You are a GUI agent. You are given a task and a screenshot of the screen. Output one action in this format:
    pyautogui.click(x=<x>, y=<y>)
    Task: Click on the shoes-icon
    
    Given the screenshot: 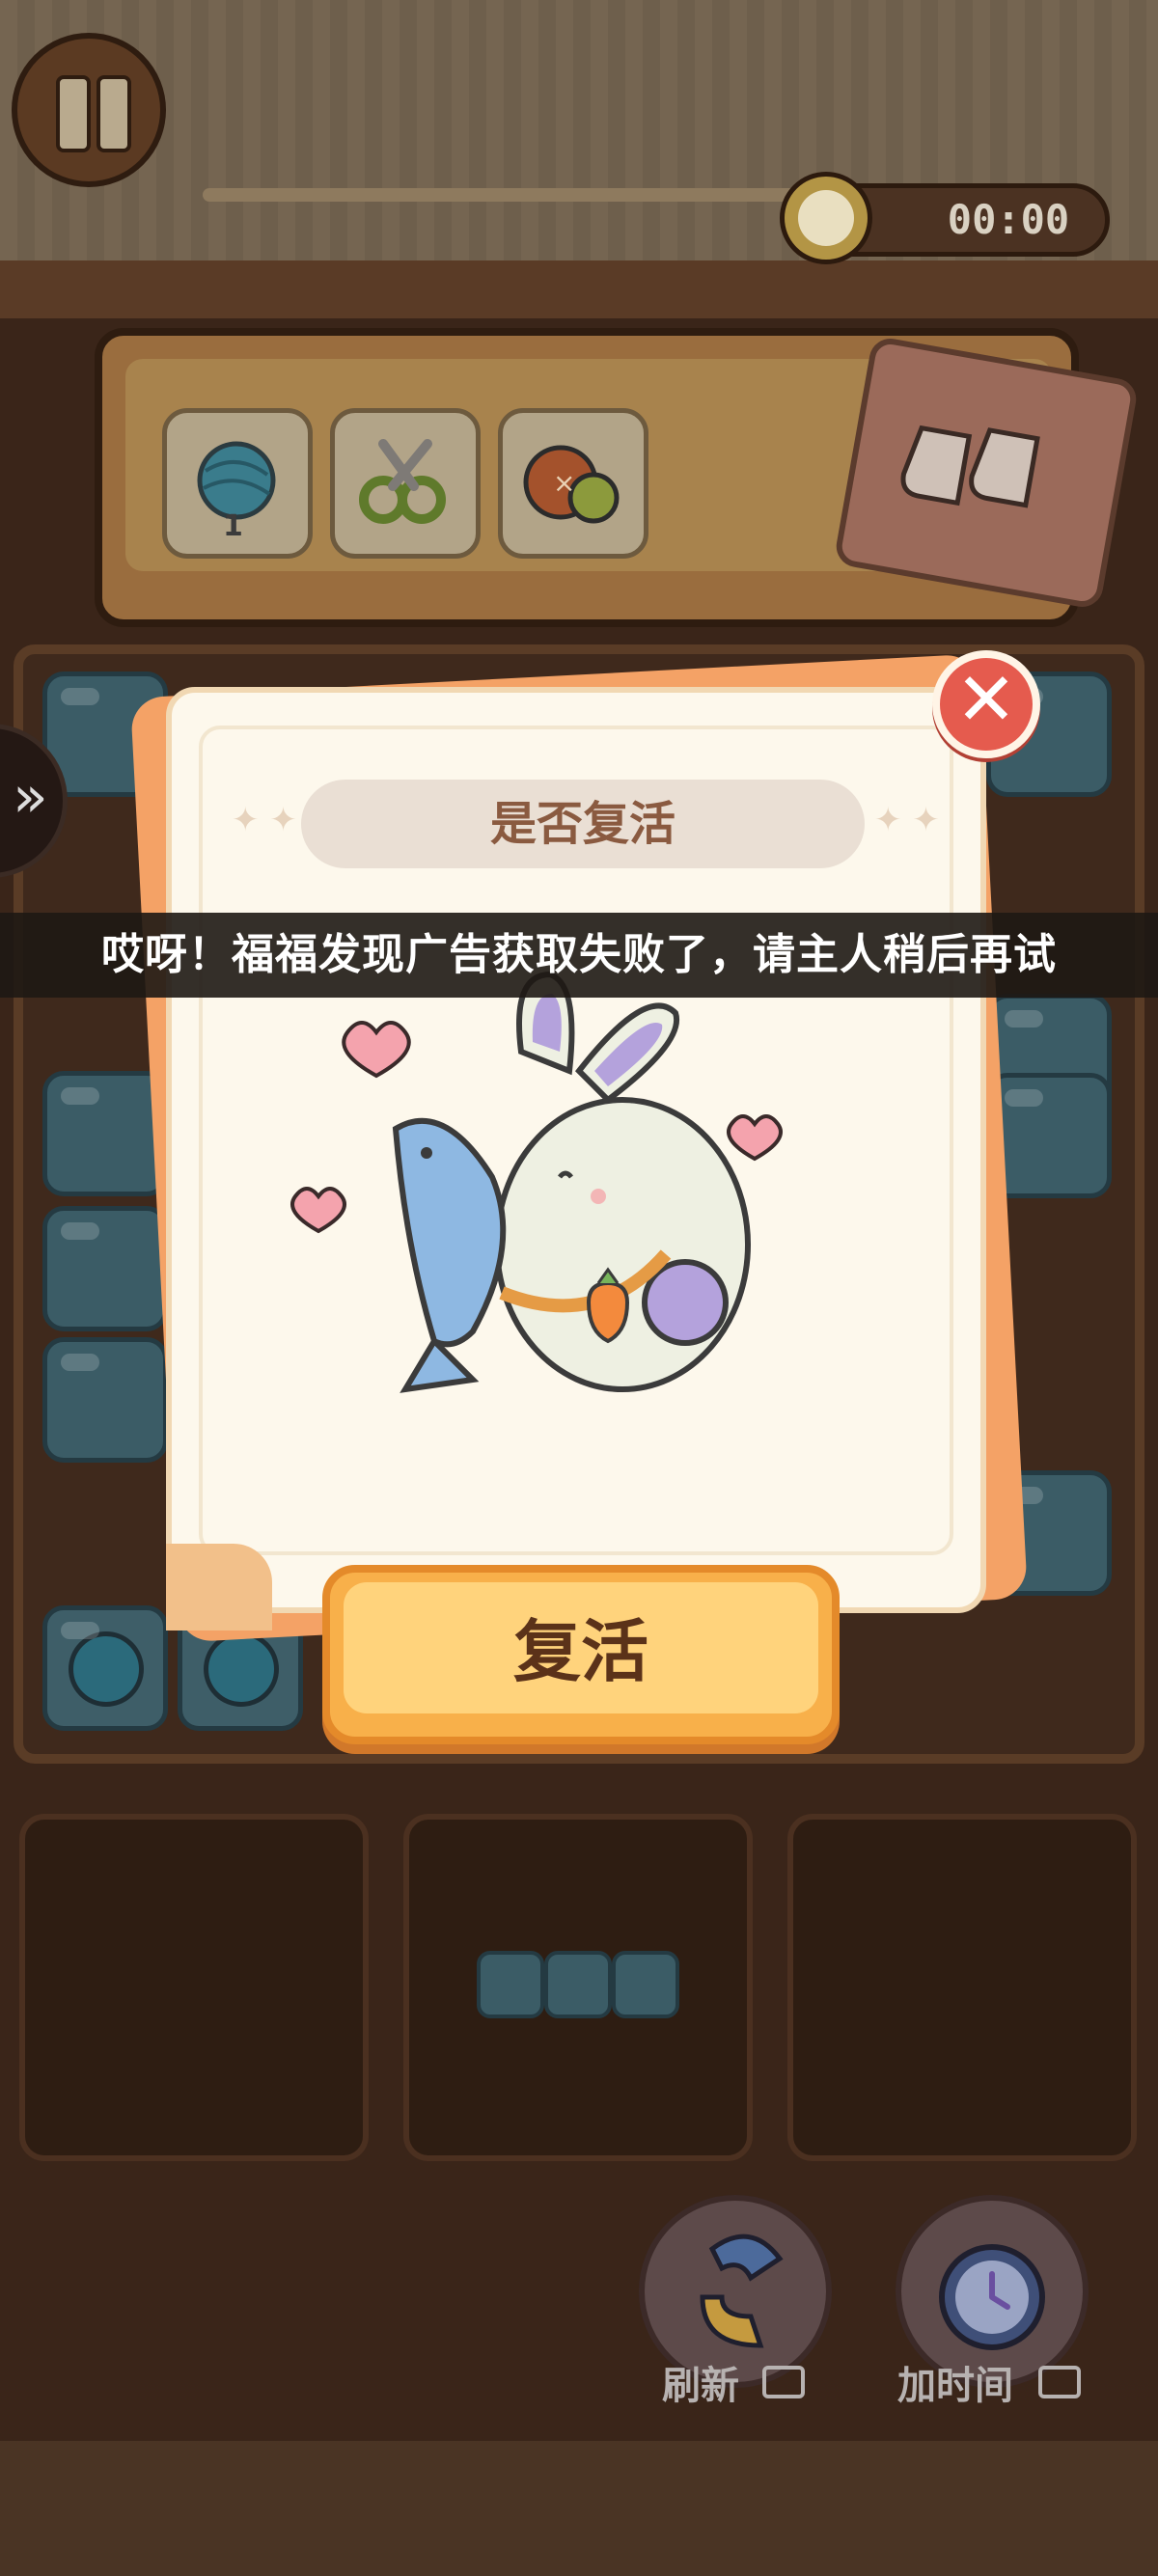 What is the action you would take?
    pyautogui.click(x=970, y=467)
    